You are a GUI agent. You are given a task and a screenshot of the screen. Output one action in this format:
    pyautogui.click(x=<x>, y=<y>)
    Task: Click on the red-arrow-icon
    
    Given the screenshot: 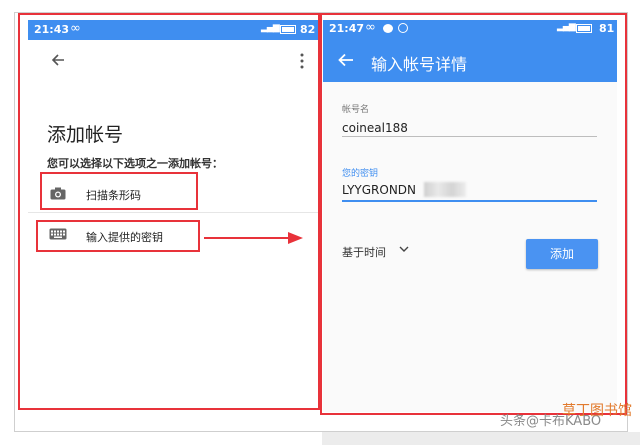 What is the action you would take?
    pyautogui.click(x=253, y=238)
    